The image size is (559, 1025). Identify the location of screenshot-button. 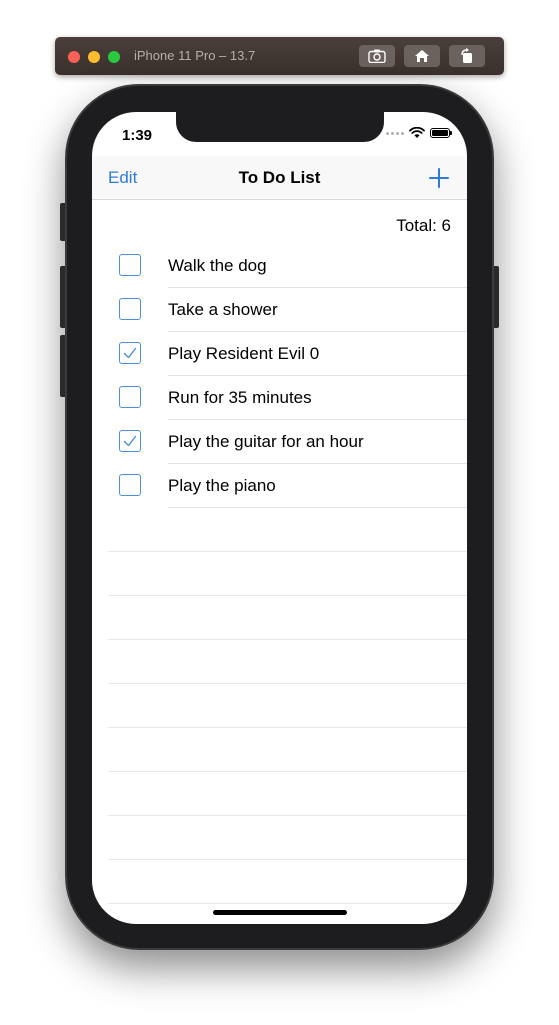
(377, 56).